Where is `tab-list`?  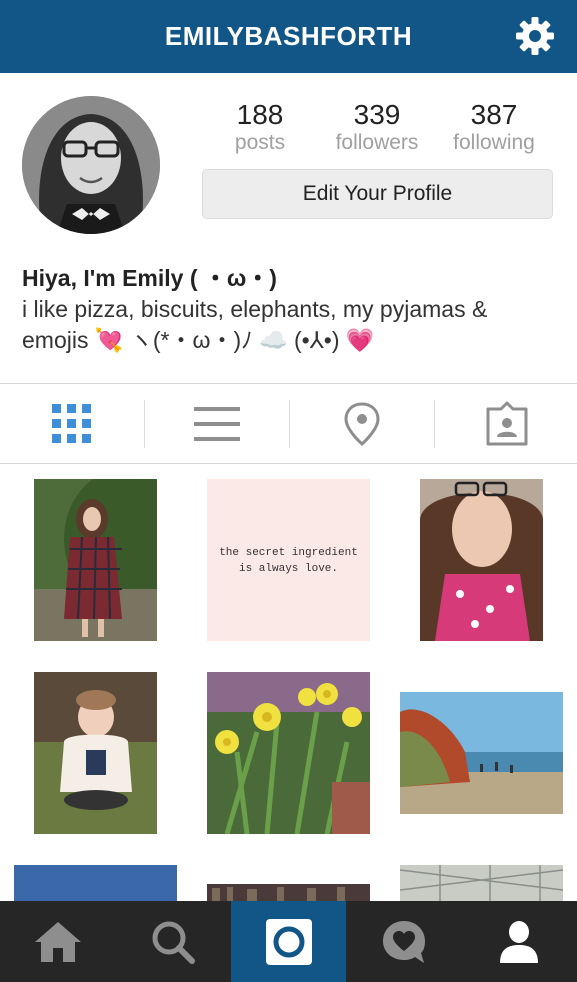
tab-list is located at coordinates (217, 423).